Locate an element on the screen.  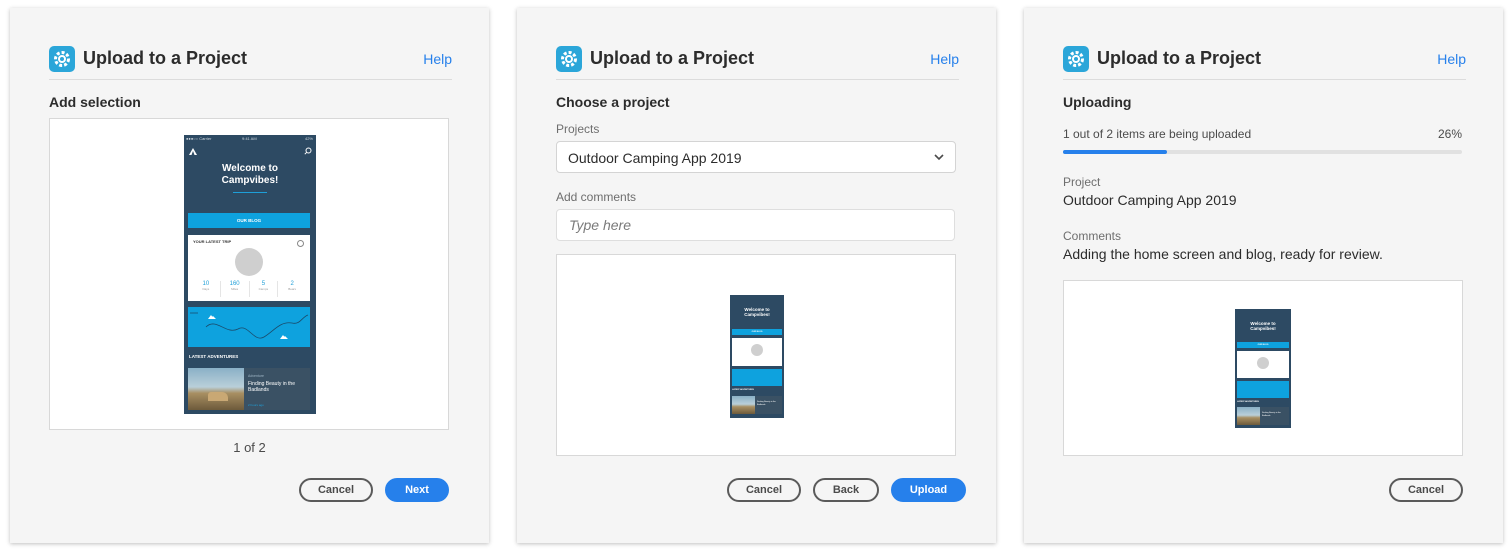
trip-stat: 2 Bears is located at coordinates (291, 289).